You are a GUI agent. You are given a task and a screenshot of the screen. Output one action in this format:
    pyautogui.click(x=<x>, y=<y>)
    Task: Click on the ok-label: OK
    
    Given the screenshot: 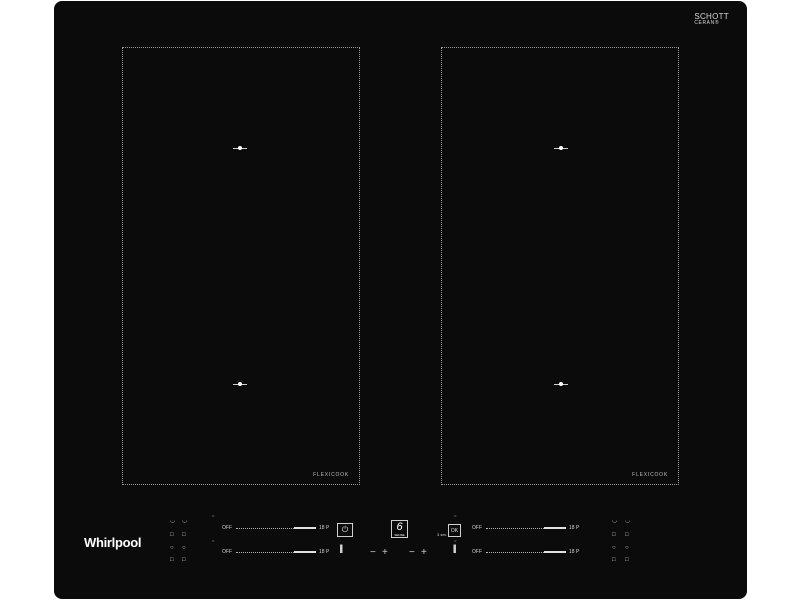 What is the action you would take?
    pyautogui.click(x=454, y=530)
    